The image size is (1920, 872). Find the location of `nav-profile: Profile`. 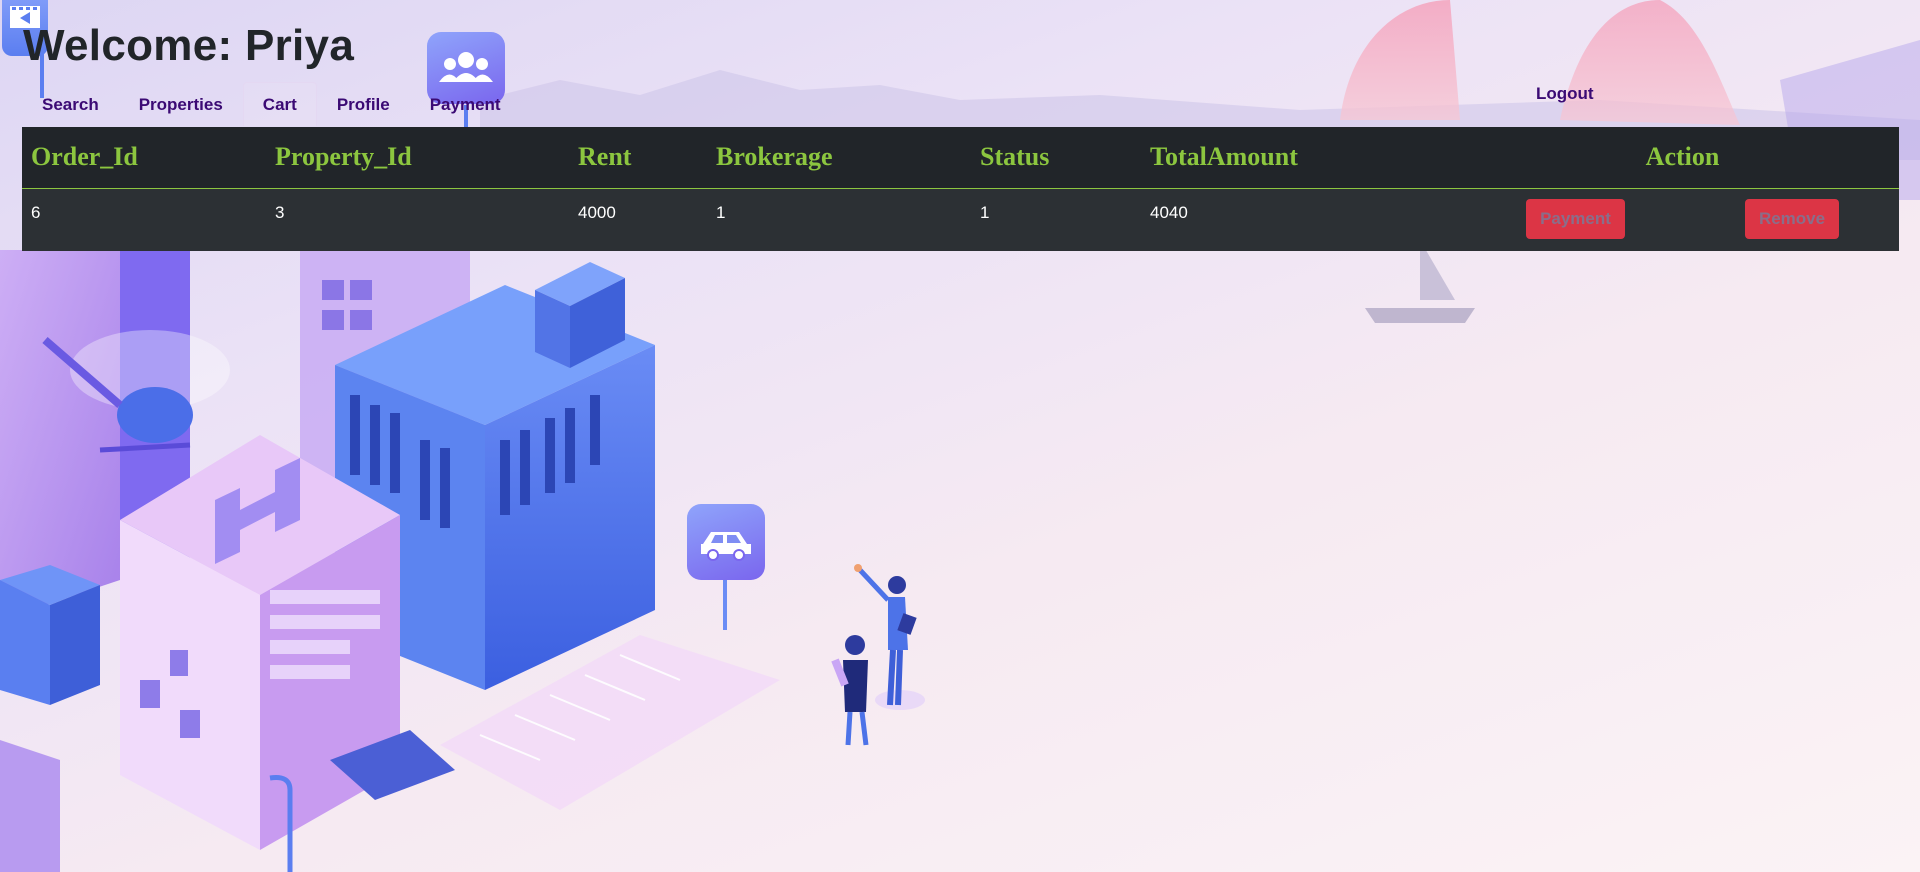

nav-profile: Profile is located at coordinates (363, 104).